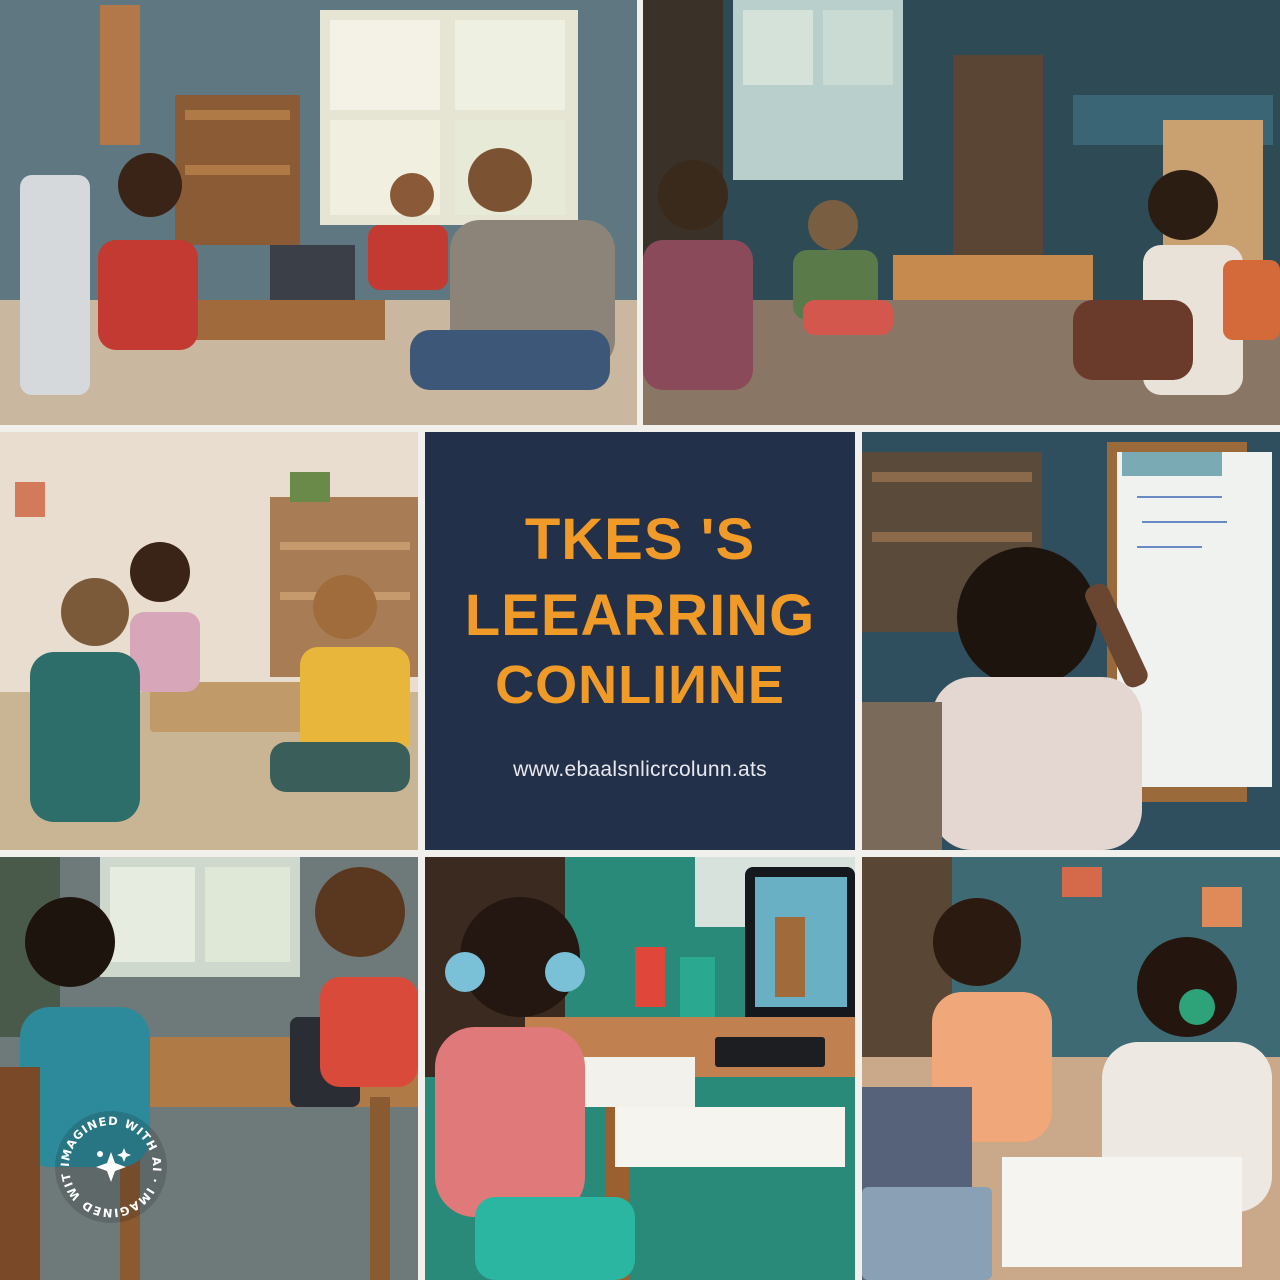  What do you see at coordinates (209, 641) in the screenshot?
I see `photo-kids-at-low-table` at bounding box center [209, 641].